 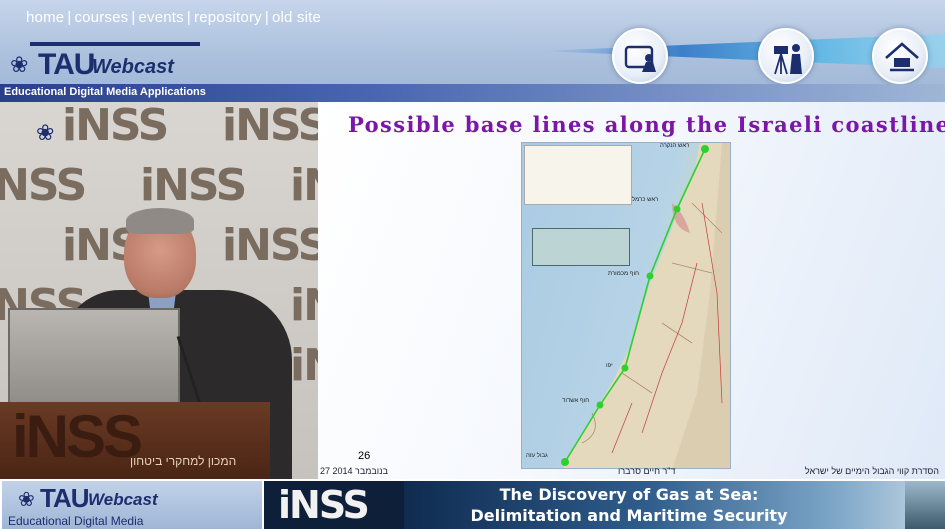 I want to click on map-label: ראש כרמל, so click(x=645, y=200).